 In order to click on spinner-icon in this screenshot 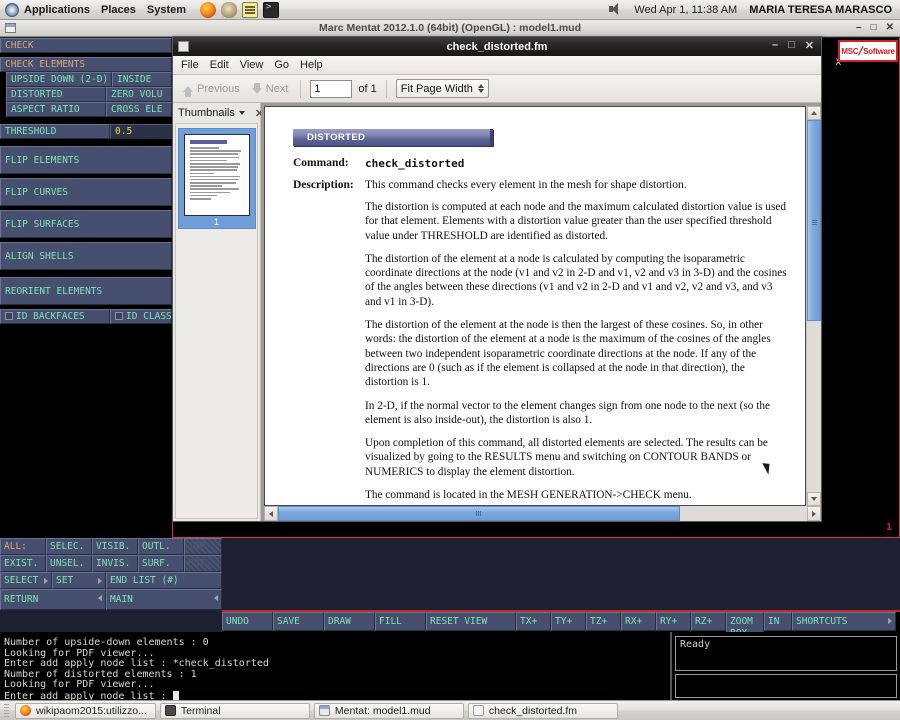, I will do `click(480, 88)`.